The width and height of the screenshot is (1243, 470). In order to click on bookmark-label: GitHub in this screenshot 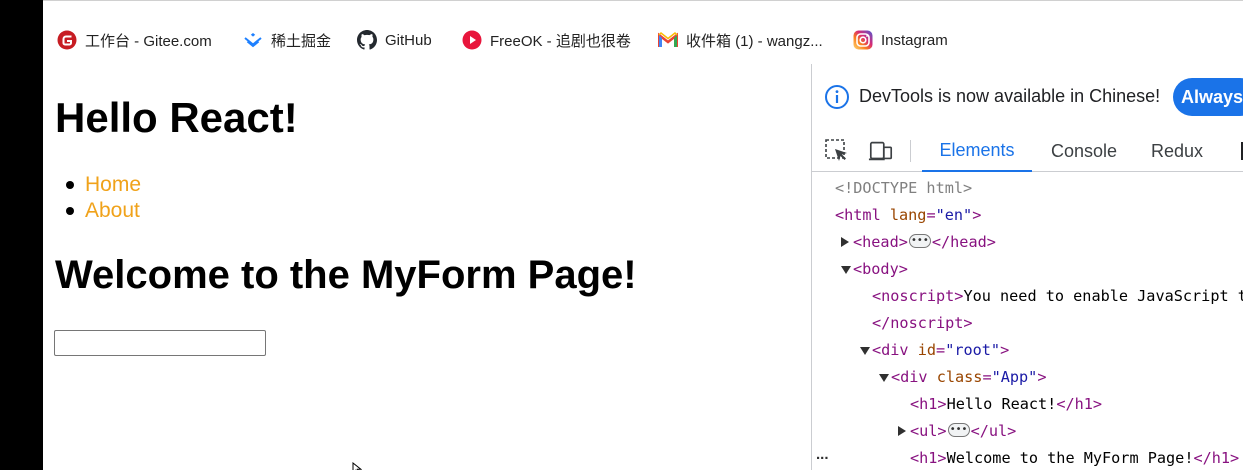, I will do `click(408, 40)`.